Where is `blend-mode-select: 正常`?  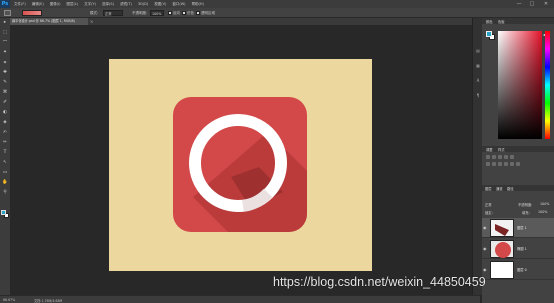 blend-mode-select: 正常 is located at coordinates (488, 204).